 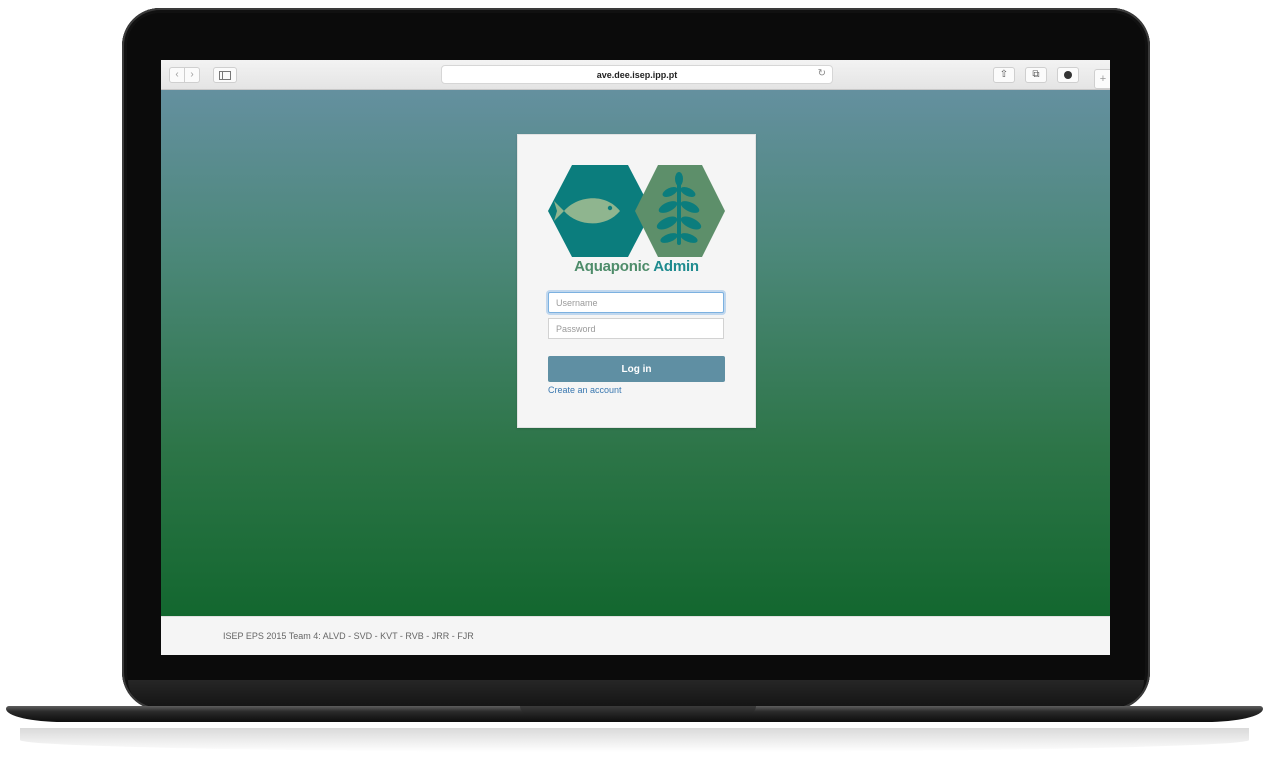 I want to click on forward-button: ›, so click(x=192, y=75).